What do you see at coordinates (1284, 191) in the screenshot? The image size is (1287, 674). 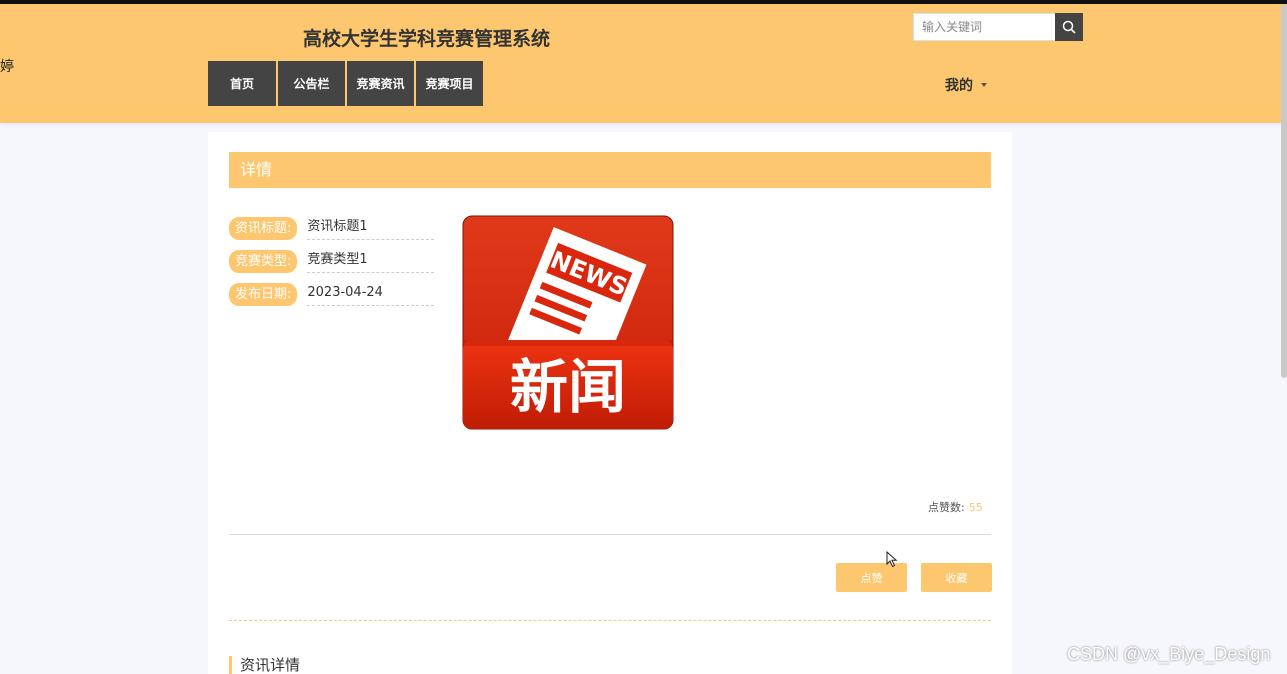 I see `page-scrollbar` at bounding box center [1284, 191].